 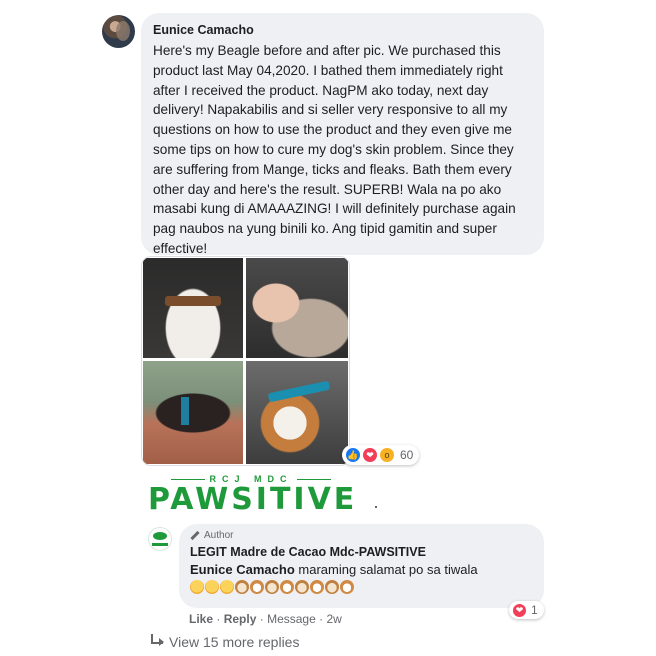 What do you see at coordinates (265, 619) in the screenshot?
I see `reply-actions: Like · Reply · Message · 2w` at bounding box center [265, 619].